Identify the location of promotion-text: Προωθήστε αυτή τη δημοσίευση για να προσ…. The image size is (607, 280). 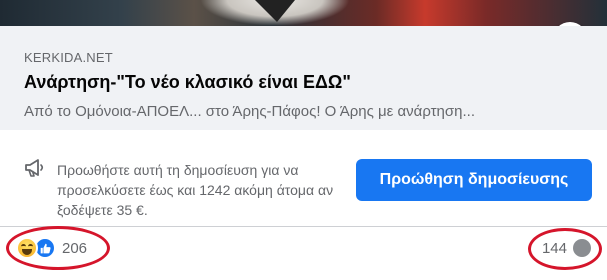
(195, 190).